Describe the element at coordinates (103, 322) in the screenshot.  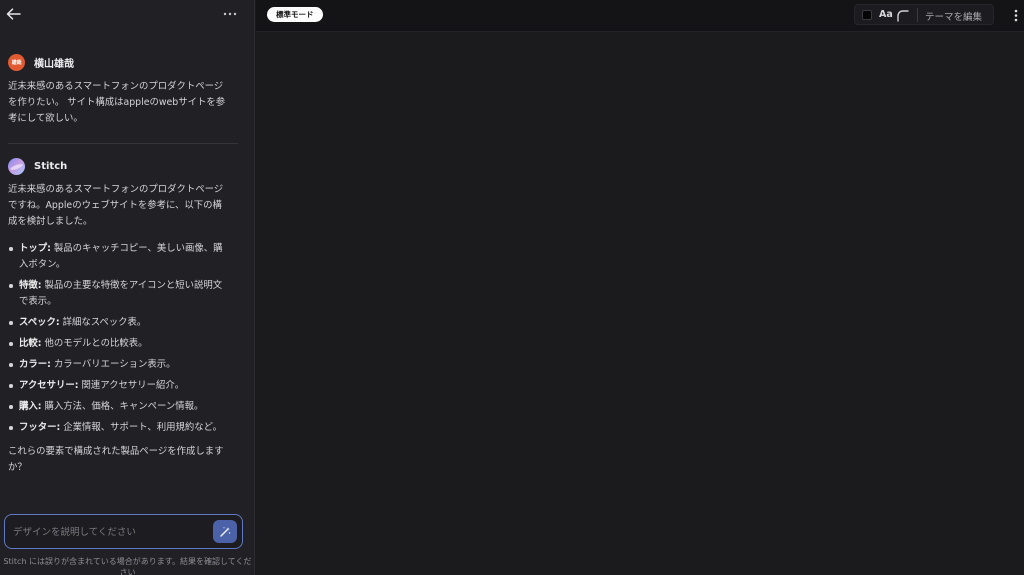
I see `list-item-desc: 詳細なスペック表。` at that location.